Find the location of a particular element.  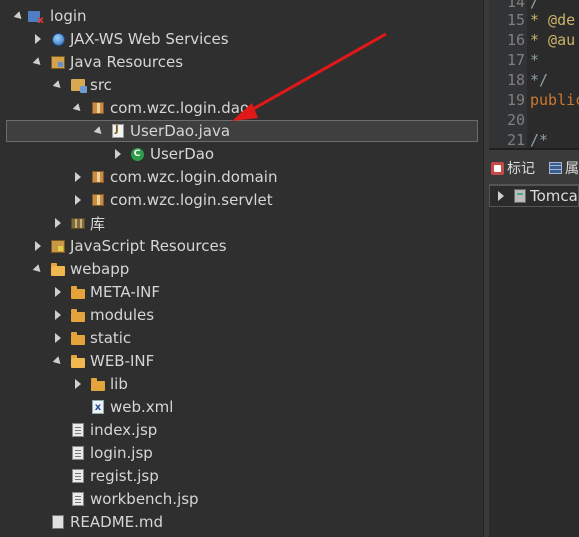

code-text: * @de is located at coordinates (553, 20).